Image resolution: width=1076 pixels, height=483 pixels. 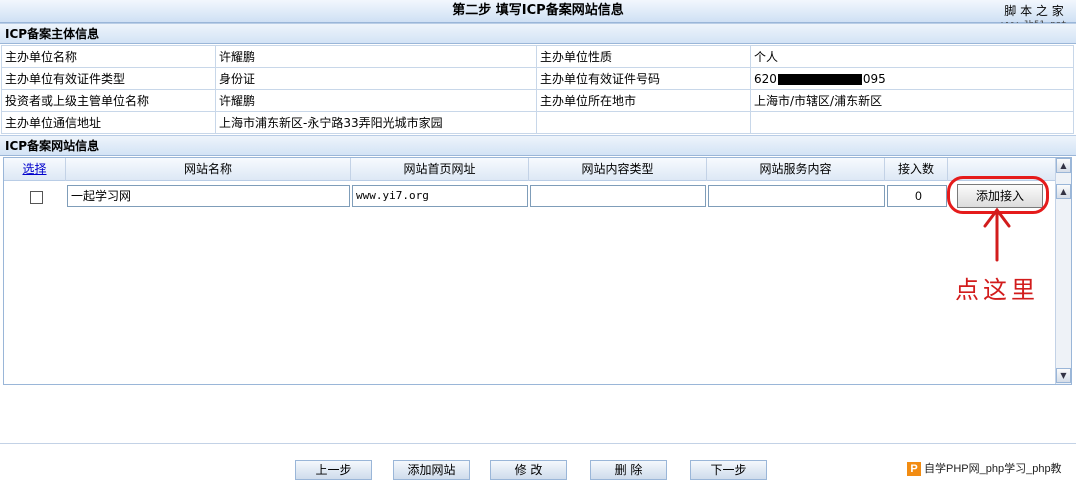 I want to click on subject-section-title: ICP备案主体信息, so click(x=538, y=33).